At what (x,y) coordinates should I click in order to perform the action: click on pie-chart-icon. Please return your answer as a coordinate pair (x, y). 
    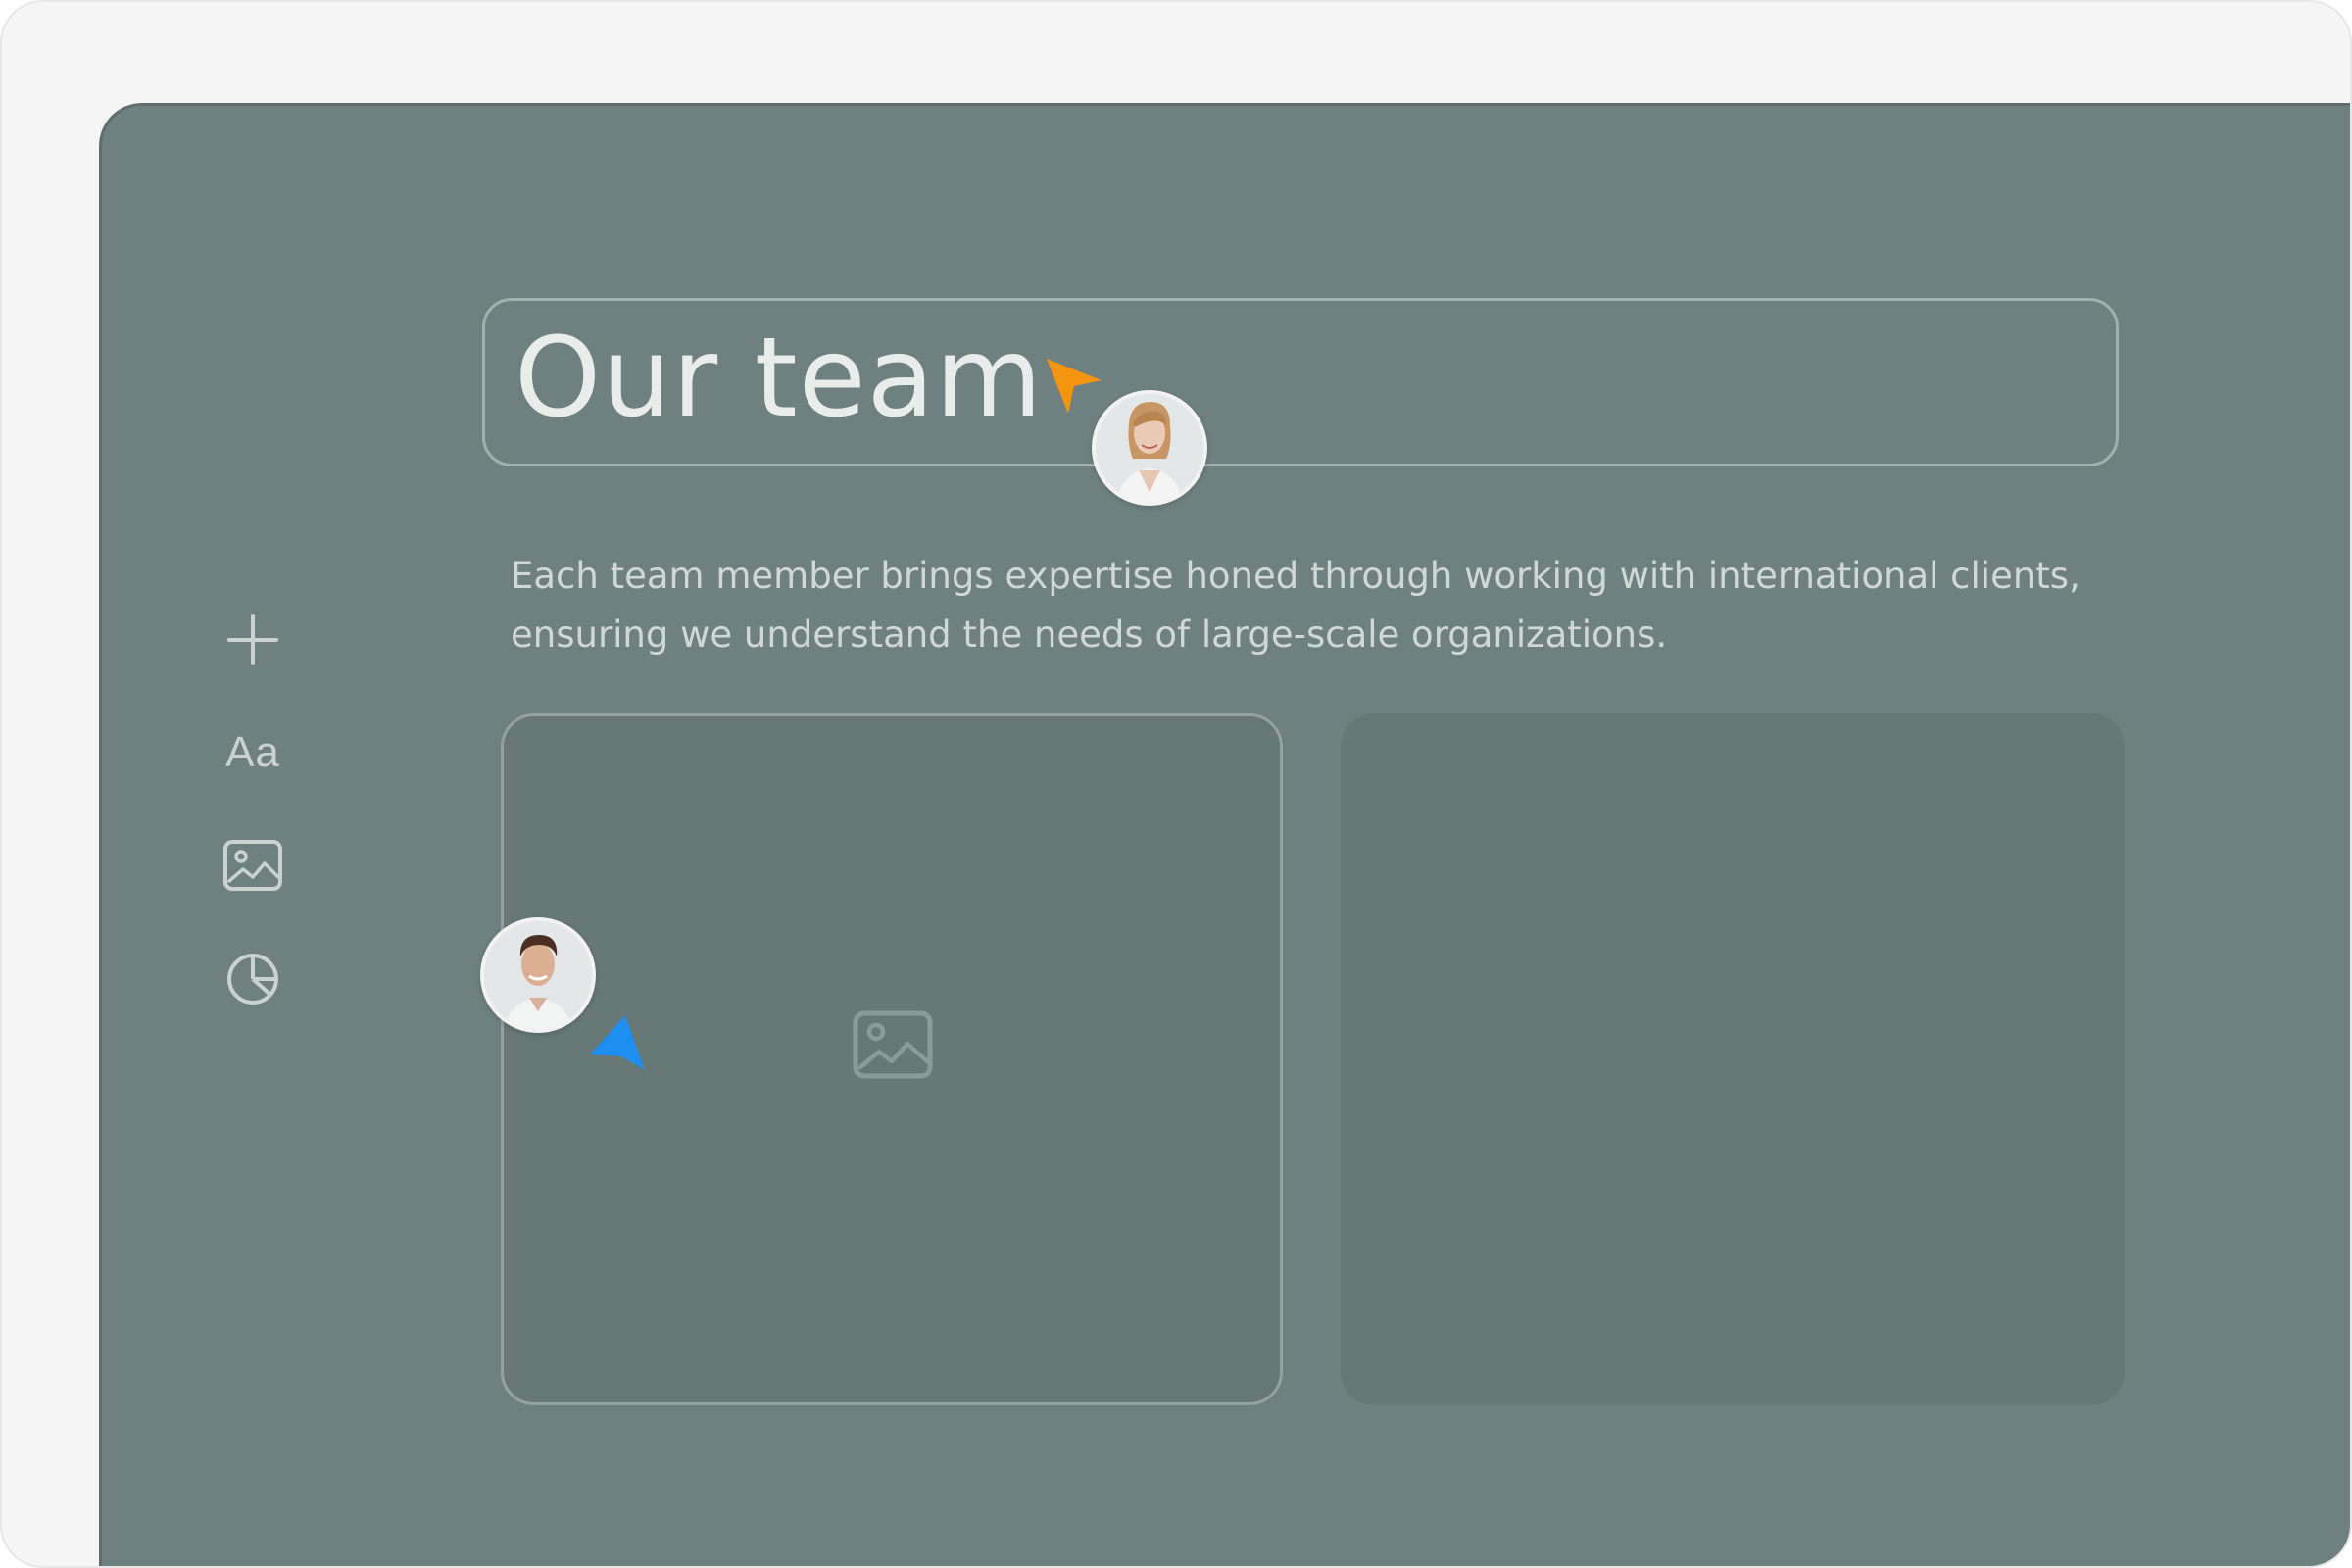
    Looking at the image, I should click on (253, 979).